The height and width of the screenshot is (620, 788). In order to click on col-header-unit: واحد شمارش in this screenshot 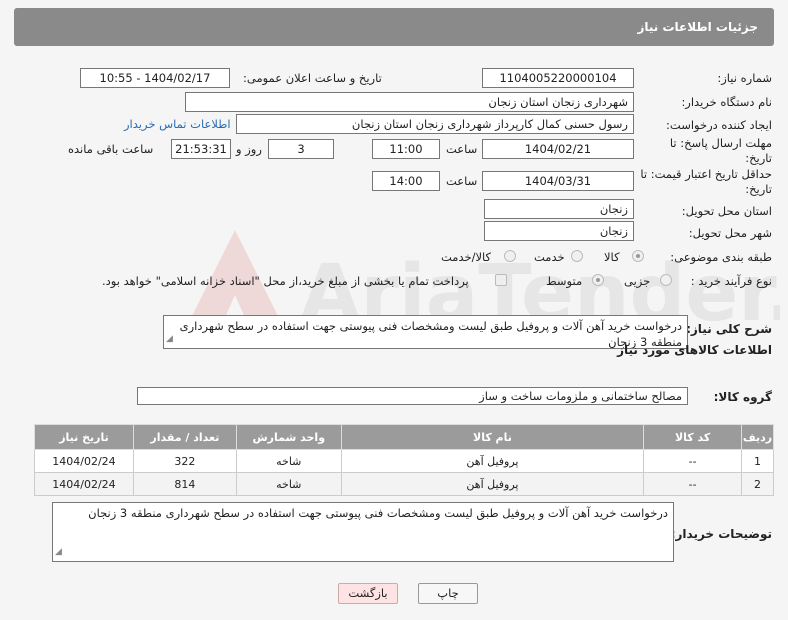, I will do `click(288, 437)`.